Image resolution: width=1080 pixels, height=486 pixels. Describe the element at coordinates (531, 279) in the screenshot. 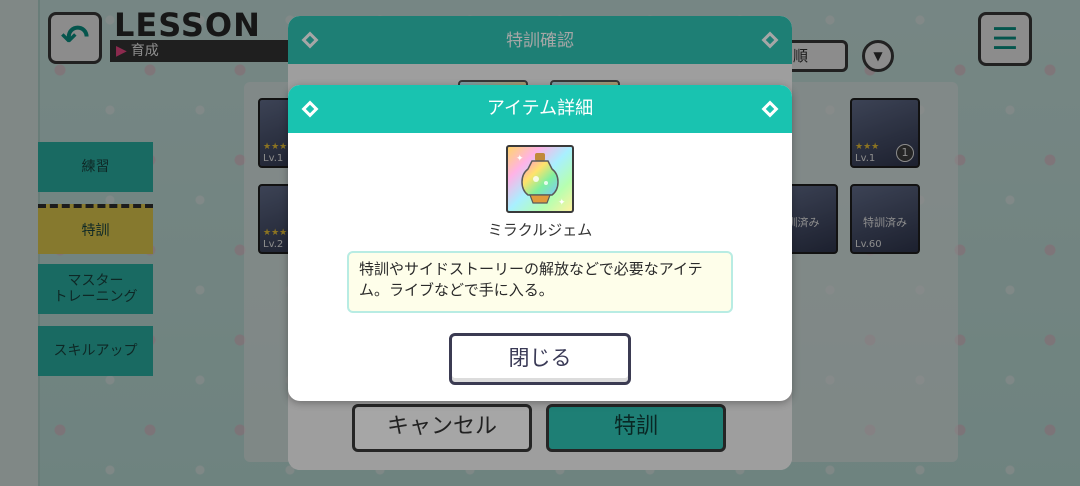

I see `item-description: 特訓やサイドストーリーの解放などで必要なアイテム。ライブなどで手に入る。` at that location.